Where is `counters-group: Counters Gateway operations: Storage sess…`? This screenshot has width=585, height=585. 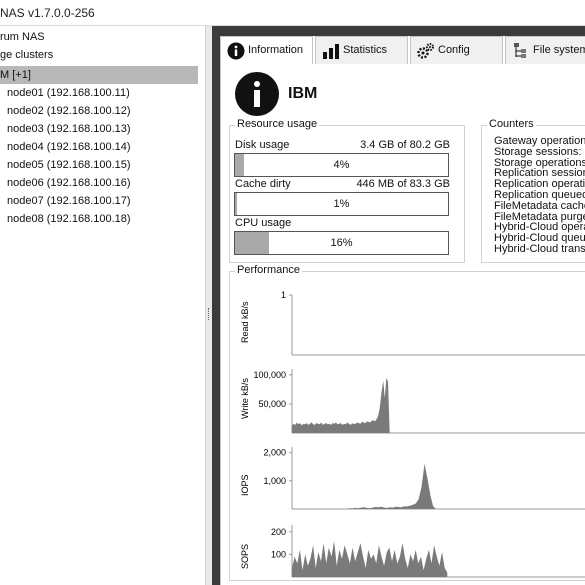 counters-group: Counters Gateway operations: Storage sess… is located at coordinates (533, 190).